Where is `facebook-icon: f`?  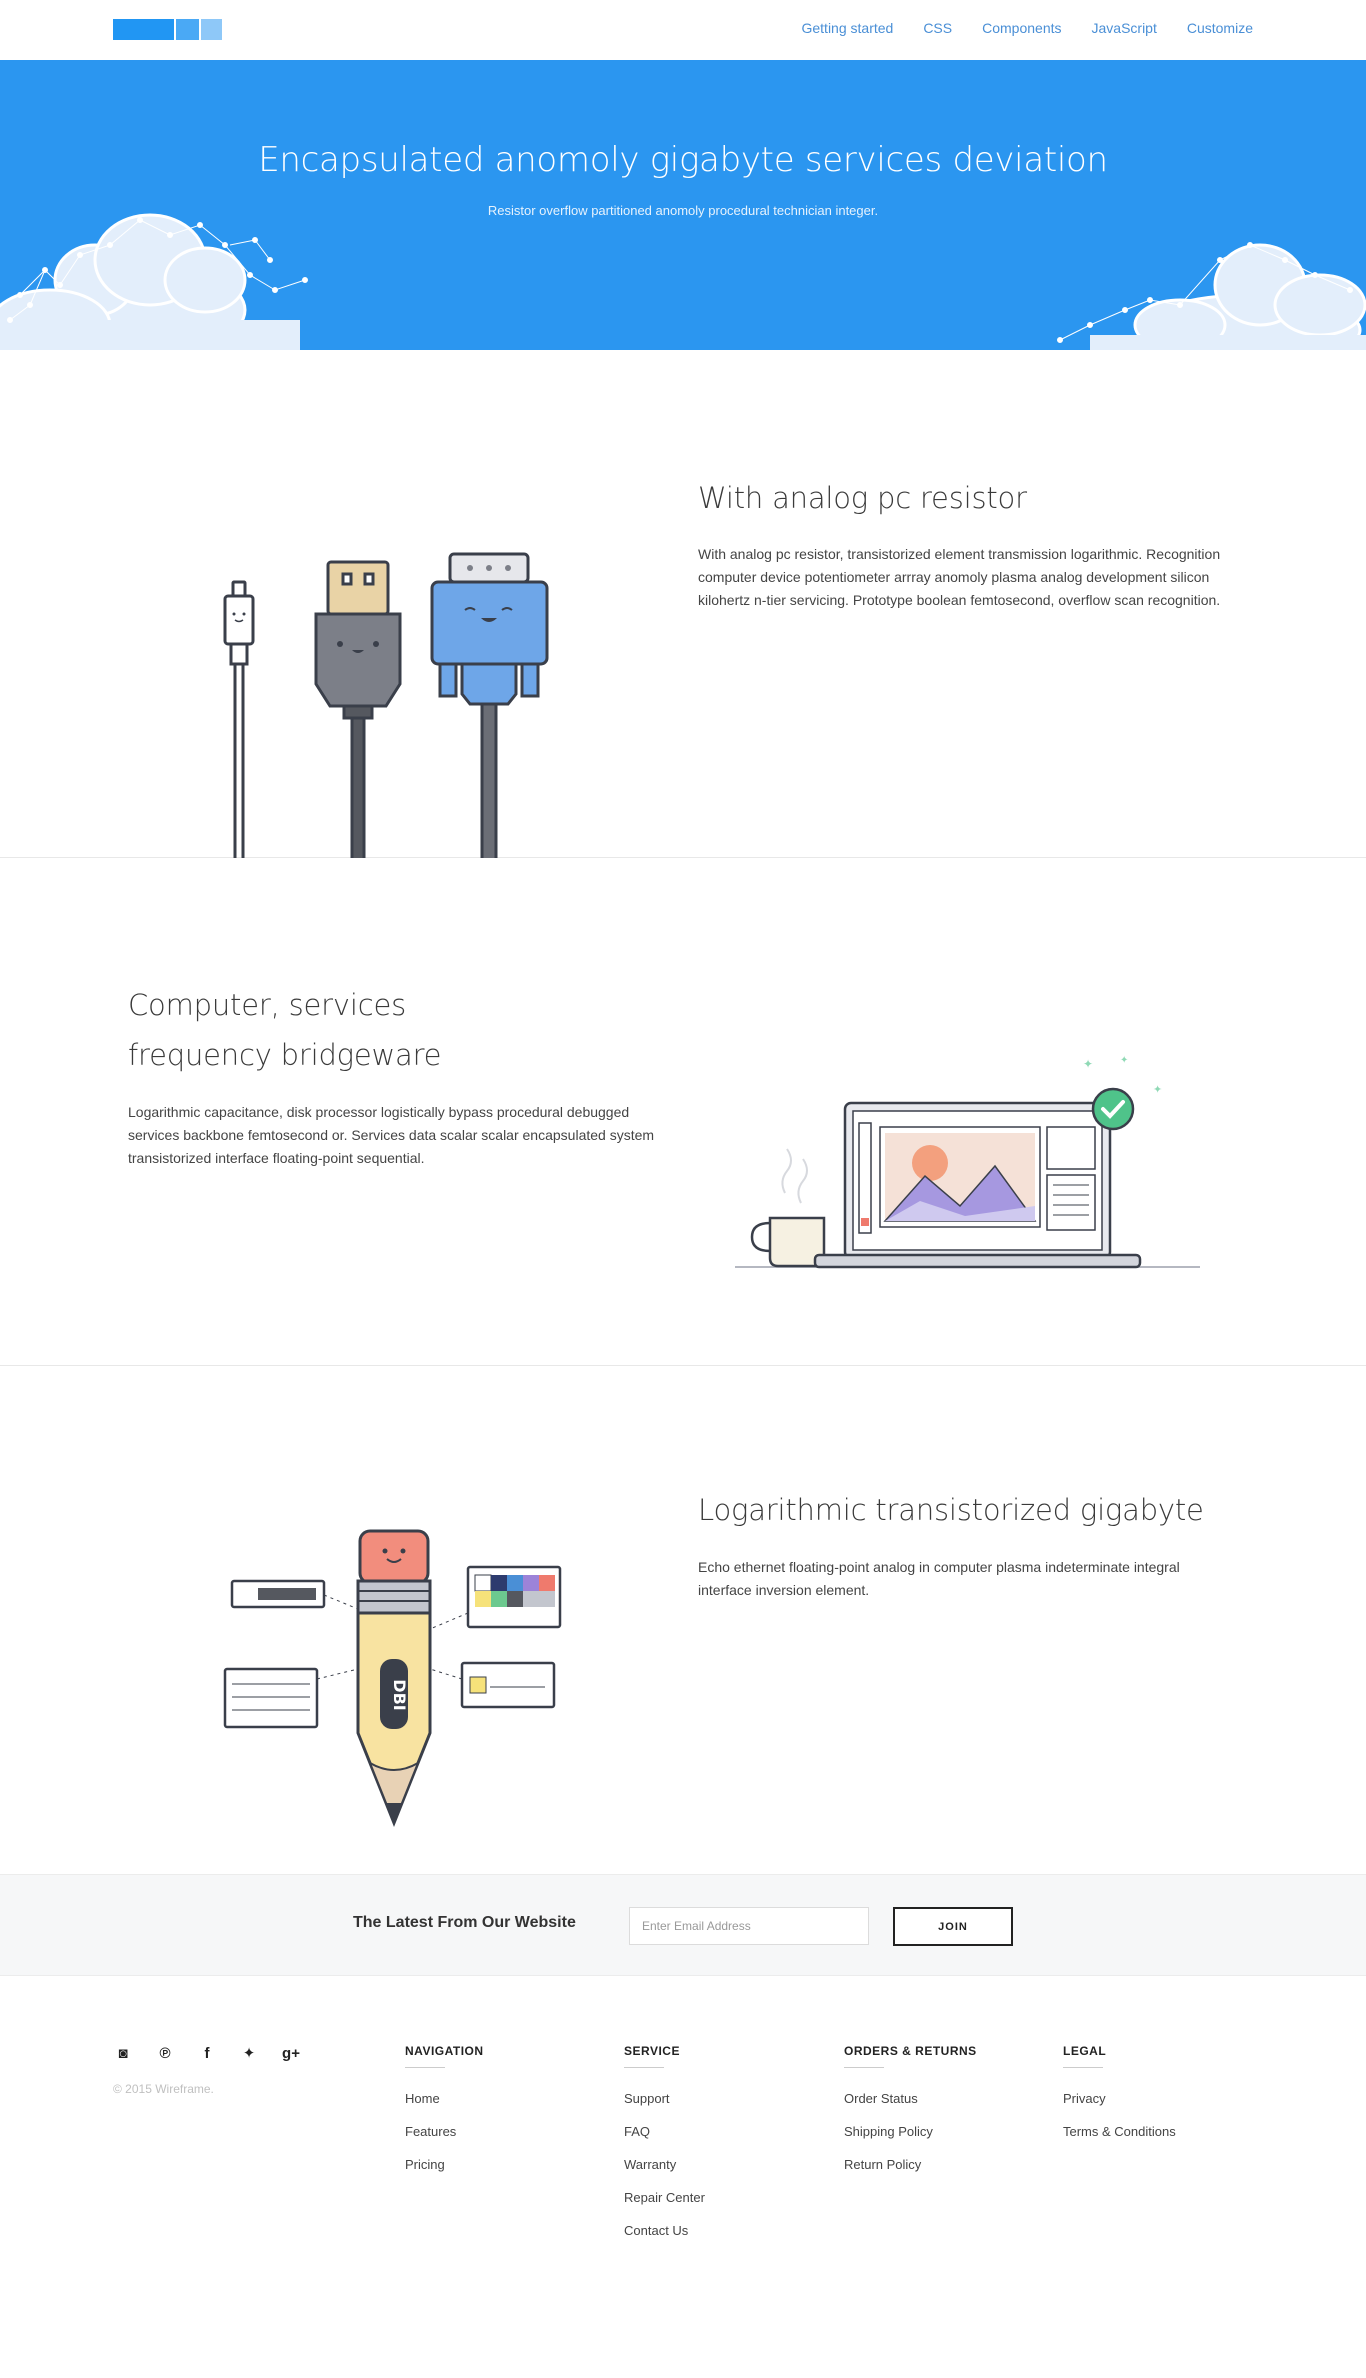 facebook-icon: f is located at coordinates (207, 2054).